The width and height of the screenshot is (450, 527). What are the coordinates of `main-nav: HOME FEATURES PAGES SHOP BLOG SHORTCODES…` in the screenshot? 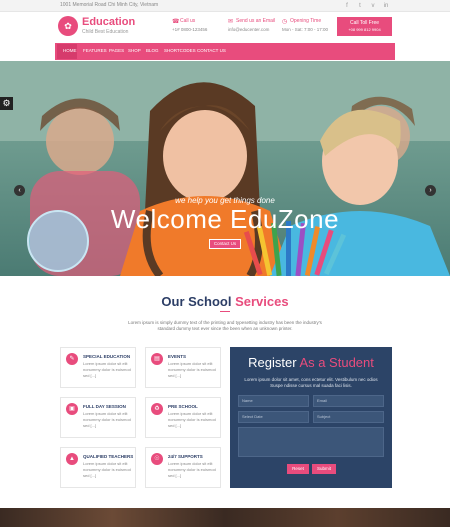 It's located at (225, 51).